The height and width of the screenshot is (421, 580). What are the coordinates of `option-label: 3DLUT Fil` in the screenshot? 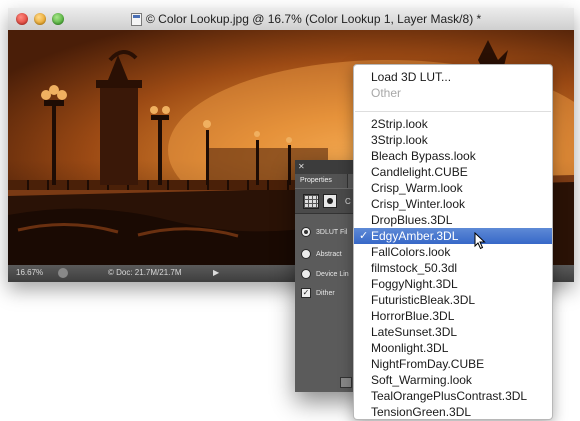 It's located at (332, 232).